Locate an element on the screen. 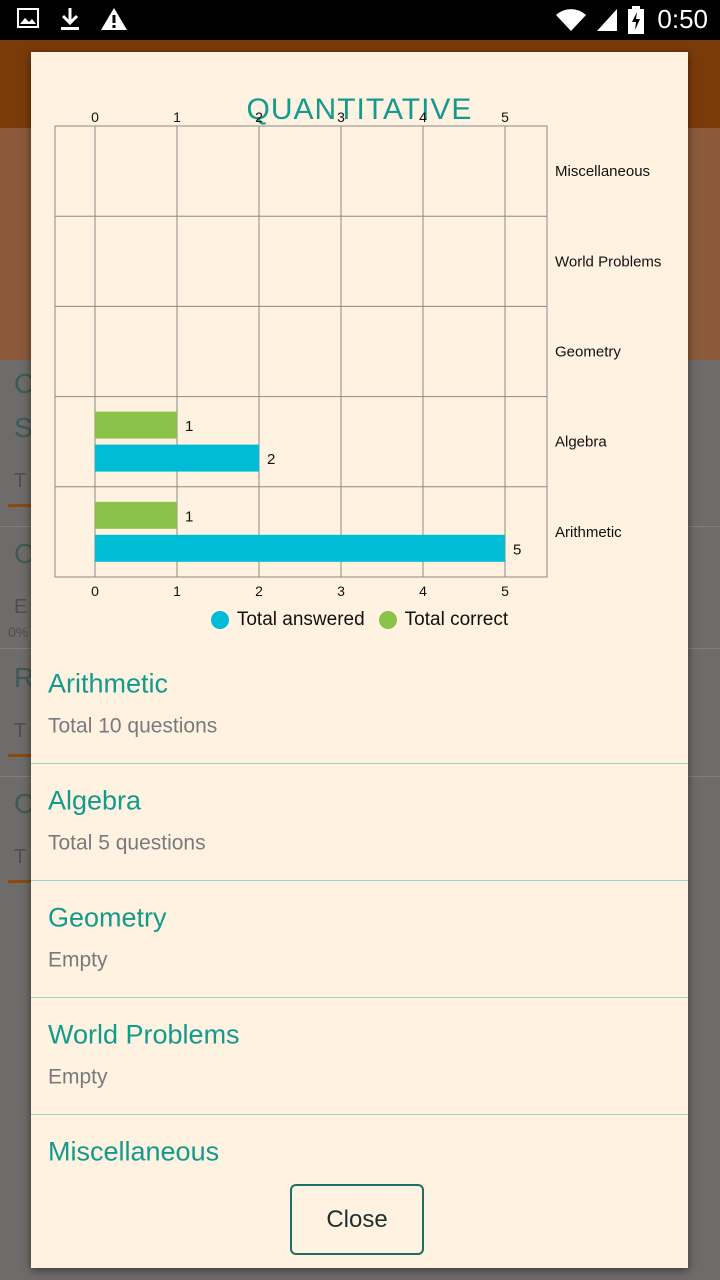 The height and width of the screenshot is (1280, 720). category-subtitle: Total 10 questions is located at coordinates (133, 726).